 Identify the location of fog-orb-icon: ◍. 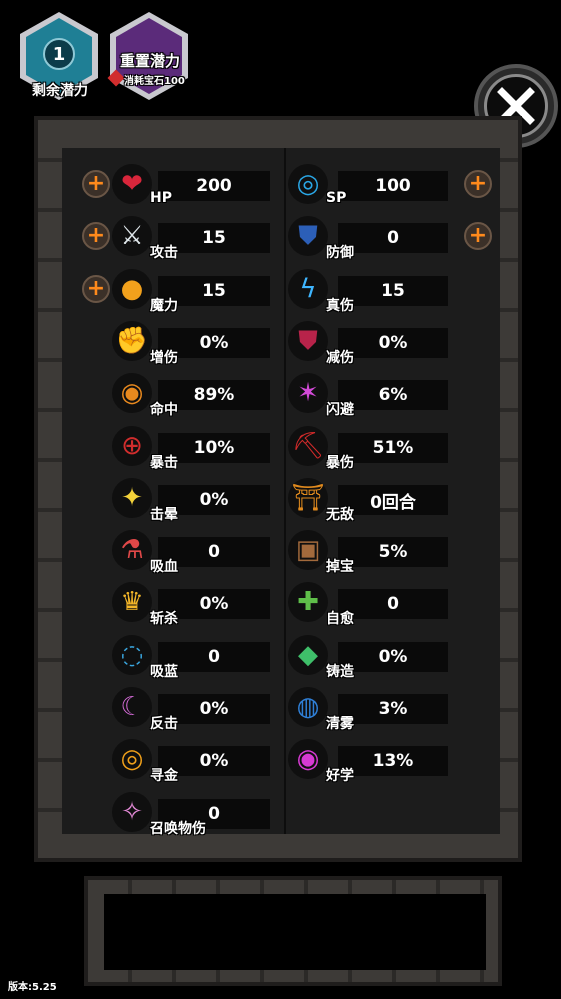
(308, 707).